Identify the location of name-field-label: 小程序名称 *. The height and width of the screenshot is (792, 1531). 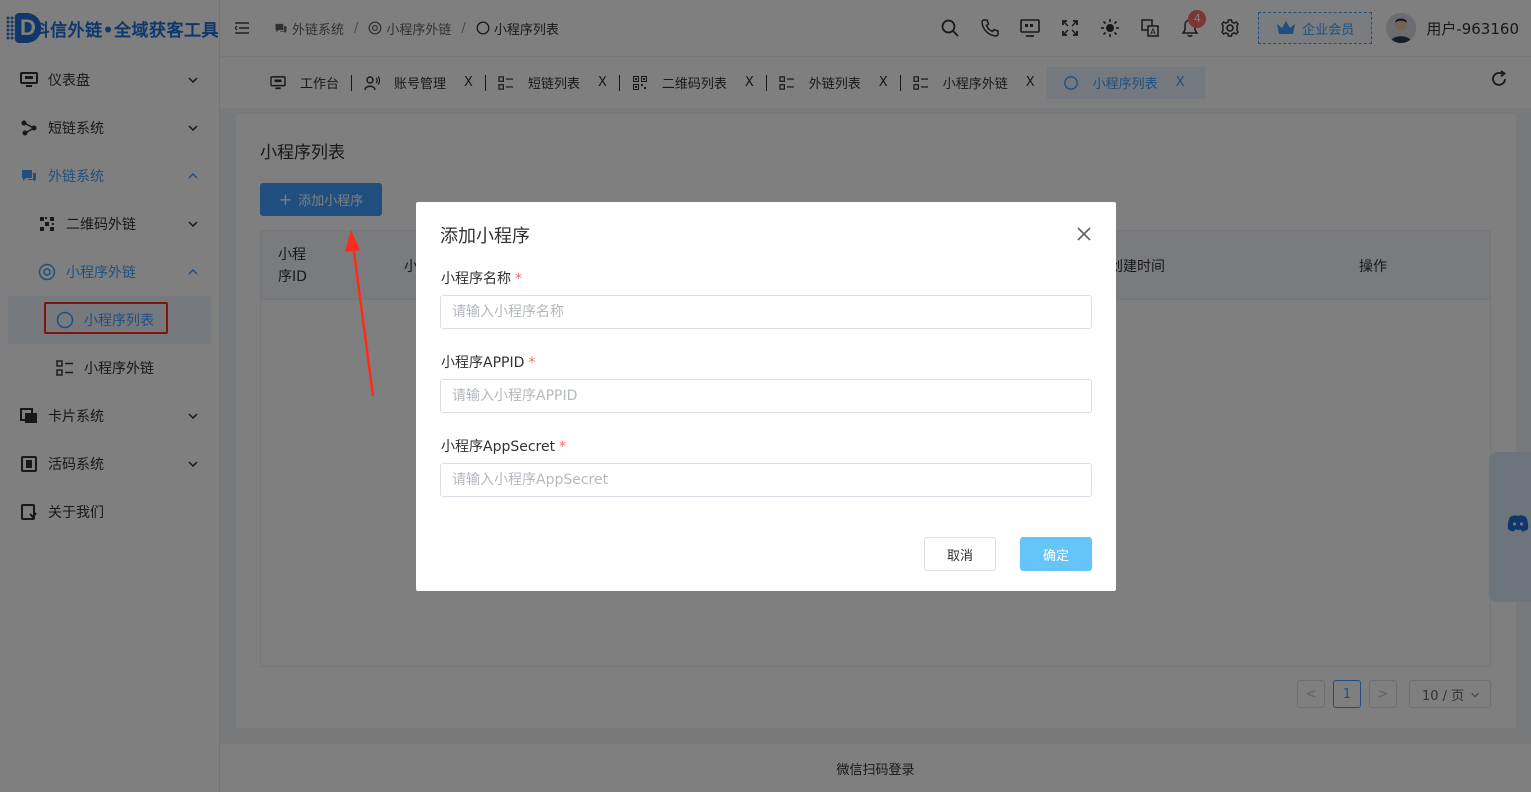
(481, 279).